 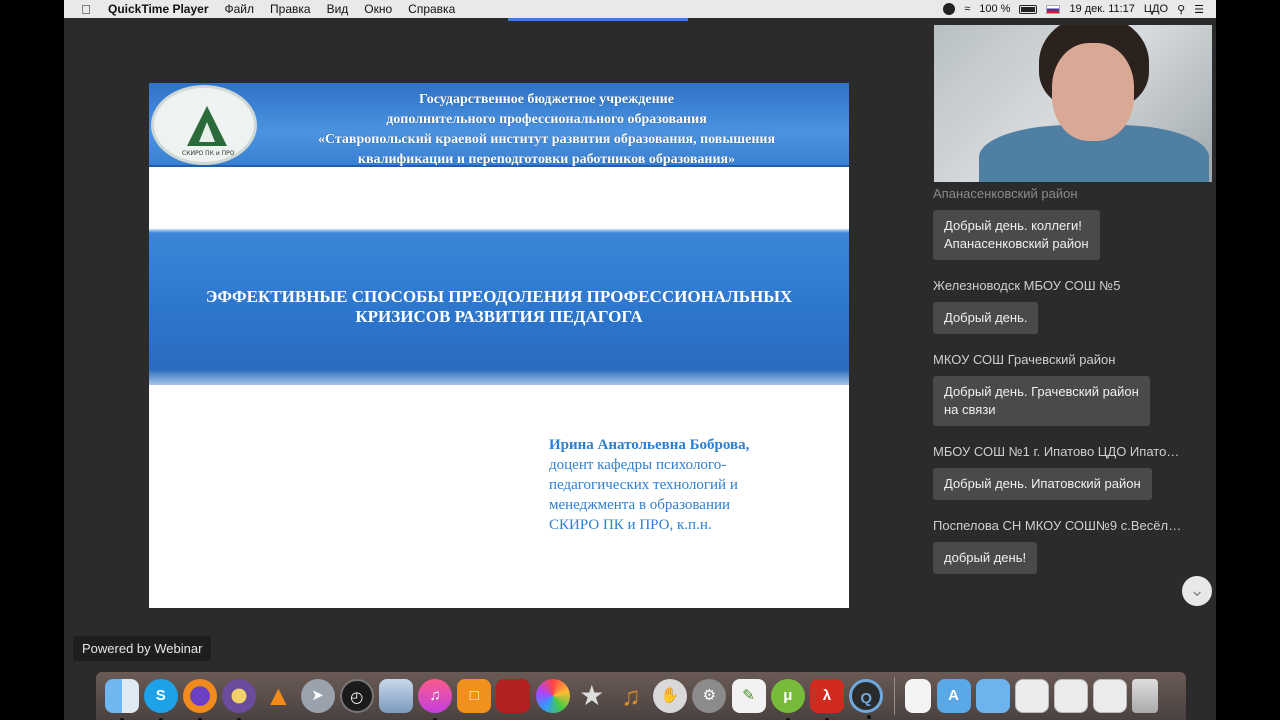 I want to click on input-source-flag-icon, so click(x=1053, y=9).